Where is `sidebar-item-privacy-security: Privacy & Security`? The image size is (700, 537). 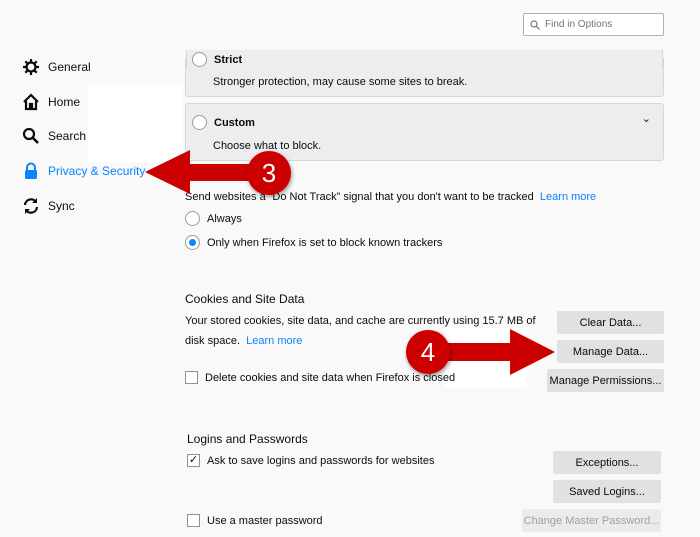
sidebar-item-privacy-security: Privacy & Security is located at coordinates (83, 171).